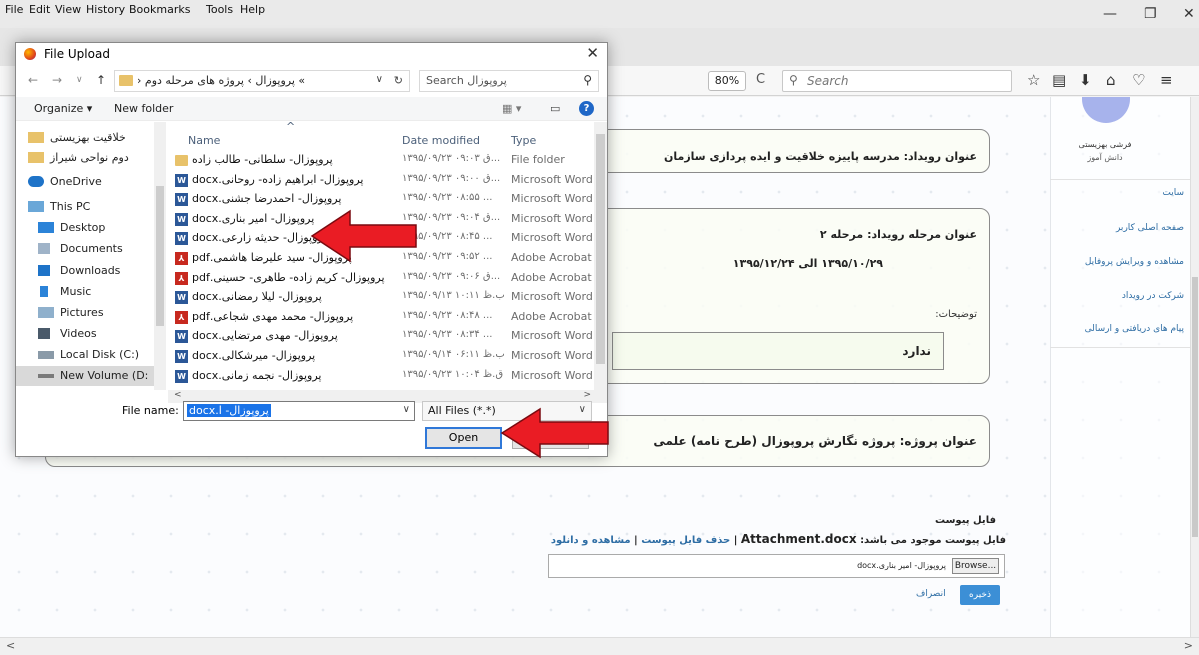  I want to click on cancel-link: انصراف, so click(931, 594).